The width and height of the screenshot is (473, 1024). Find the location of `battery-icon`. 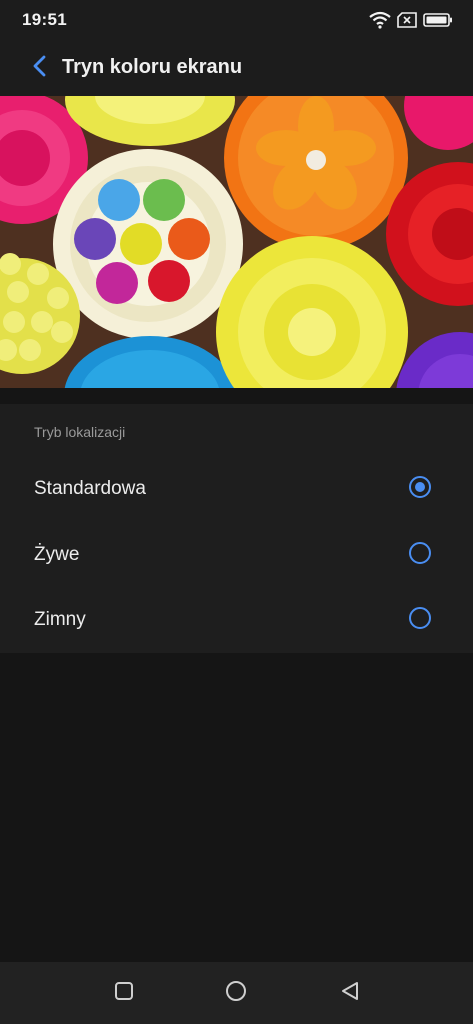

battery-icon is located at coordinates (438, 20).